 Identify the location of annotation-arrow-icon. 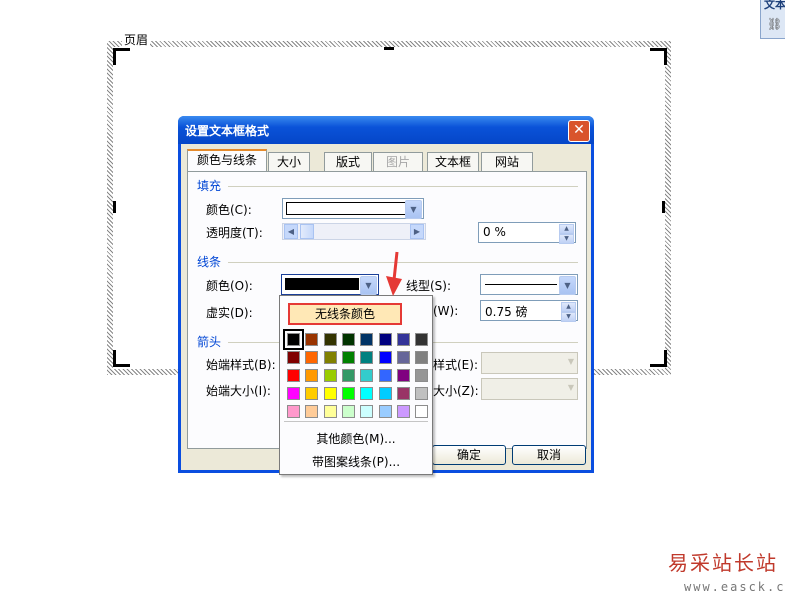
(394, 273).